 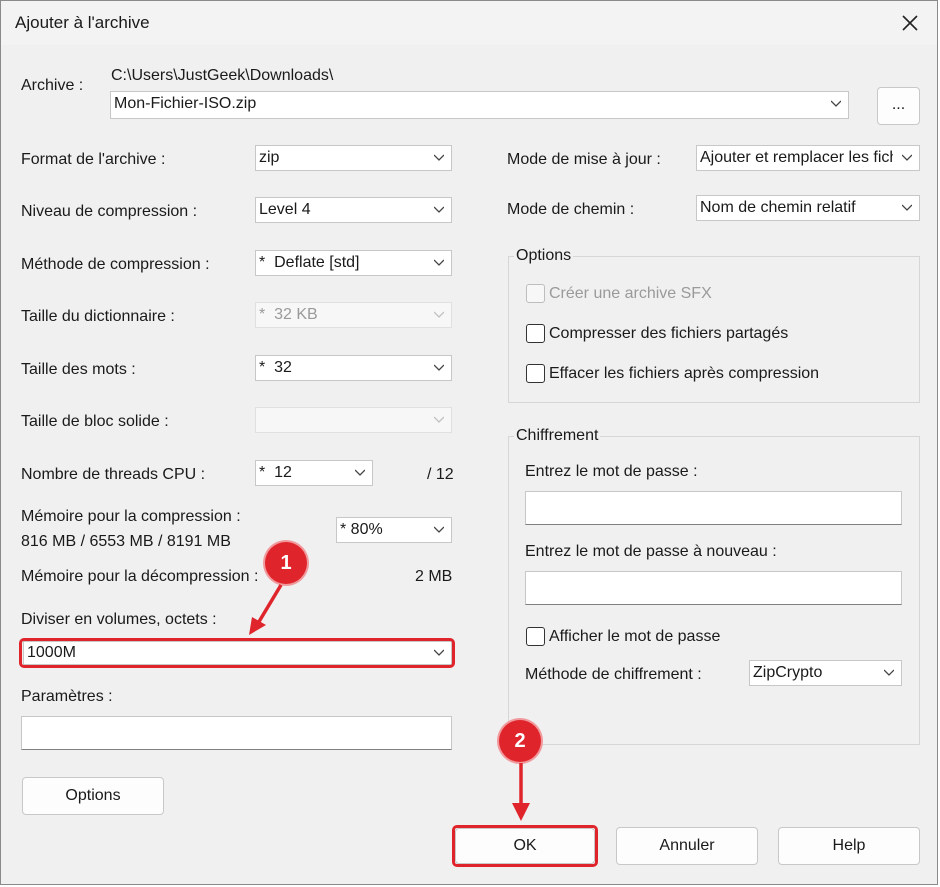 What do you see at coordinates (98, 316) in the screenshot?
I see `dict-label: Taille du dictionnaire :` at bounding box center [98, 316].